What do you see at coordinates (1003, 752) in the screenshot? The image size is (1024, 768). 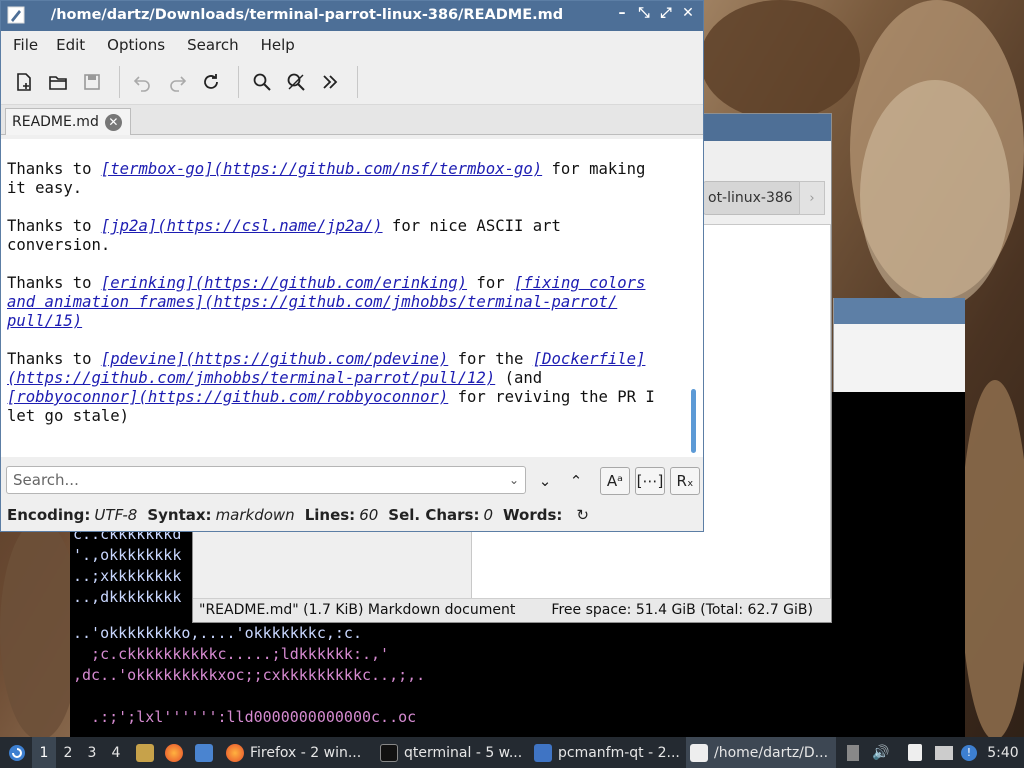 I see `clock: 5:40` at bounding box center [1003, 752].